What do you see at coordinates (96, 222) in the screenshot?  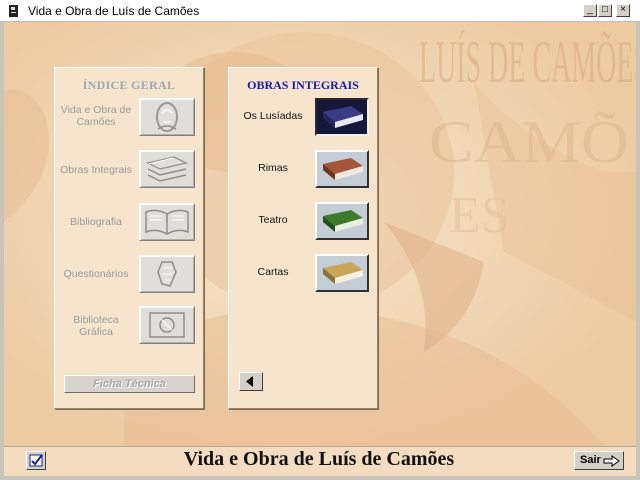 I see `index-label-bibliografia: Bibliografia` at bounding box center [96, 222].